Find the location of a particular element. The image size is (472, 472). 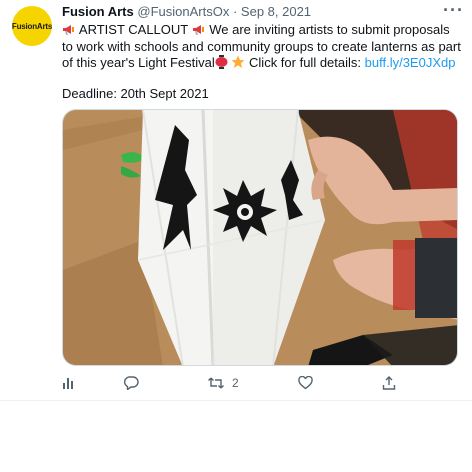

callout-cta: Click for full details: is located at coordinates (305, 62).